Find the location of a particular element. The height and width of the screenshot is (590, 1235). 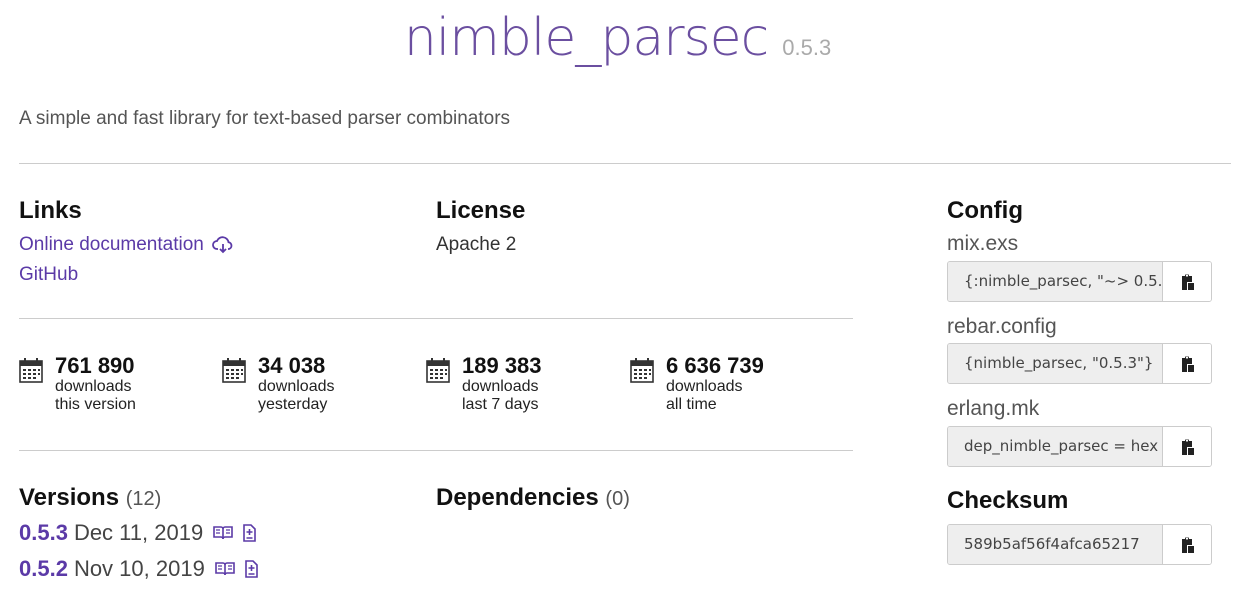

config-label-erlang: erlang.mk is located at coordinates (993, 408).